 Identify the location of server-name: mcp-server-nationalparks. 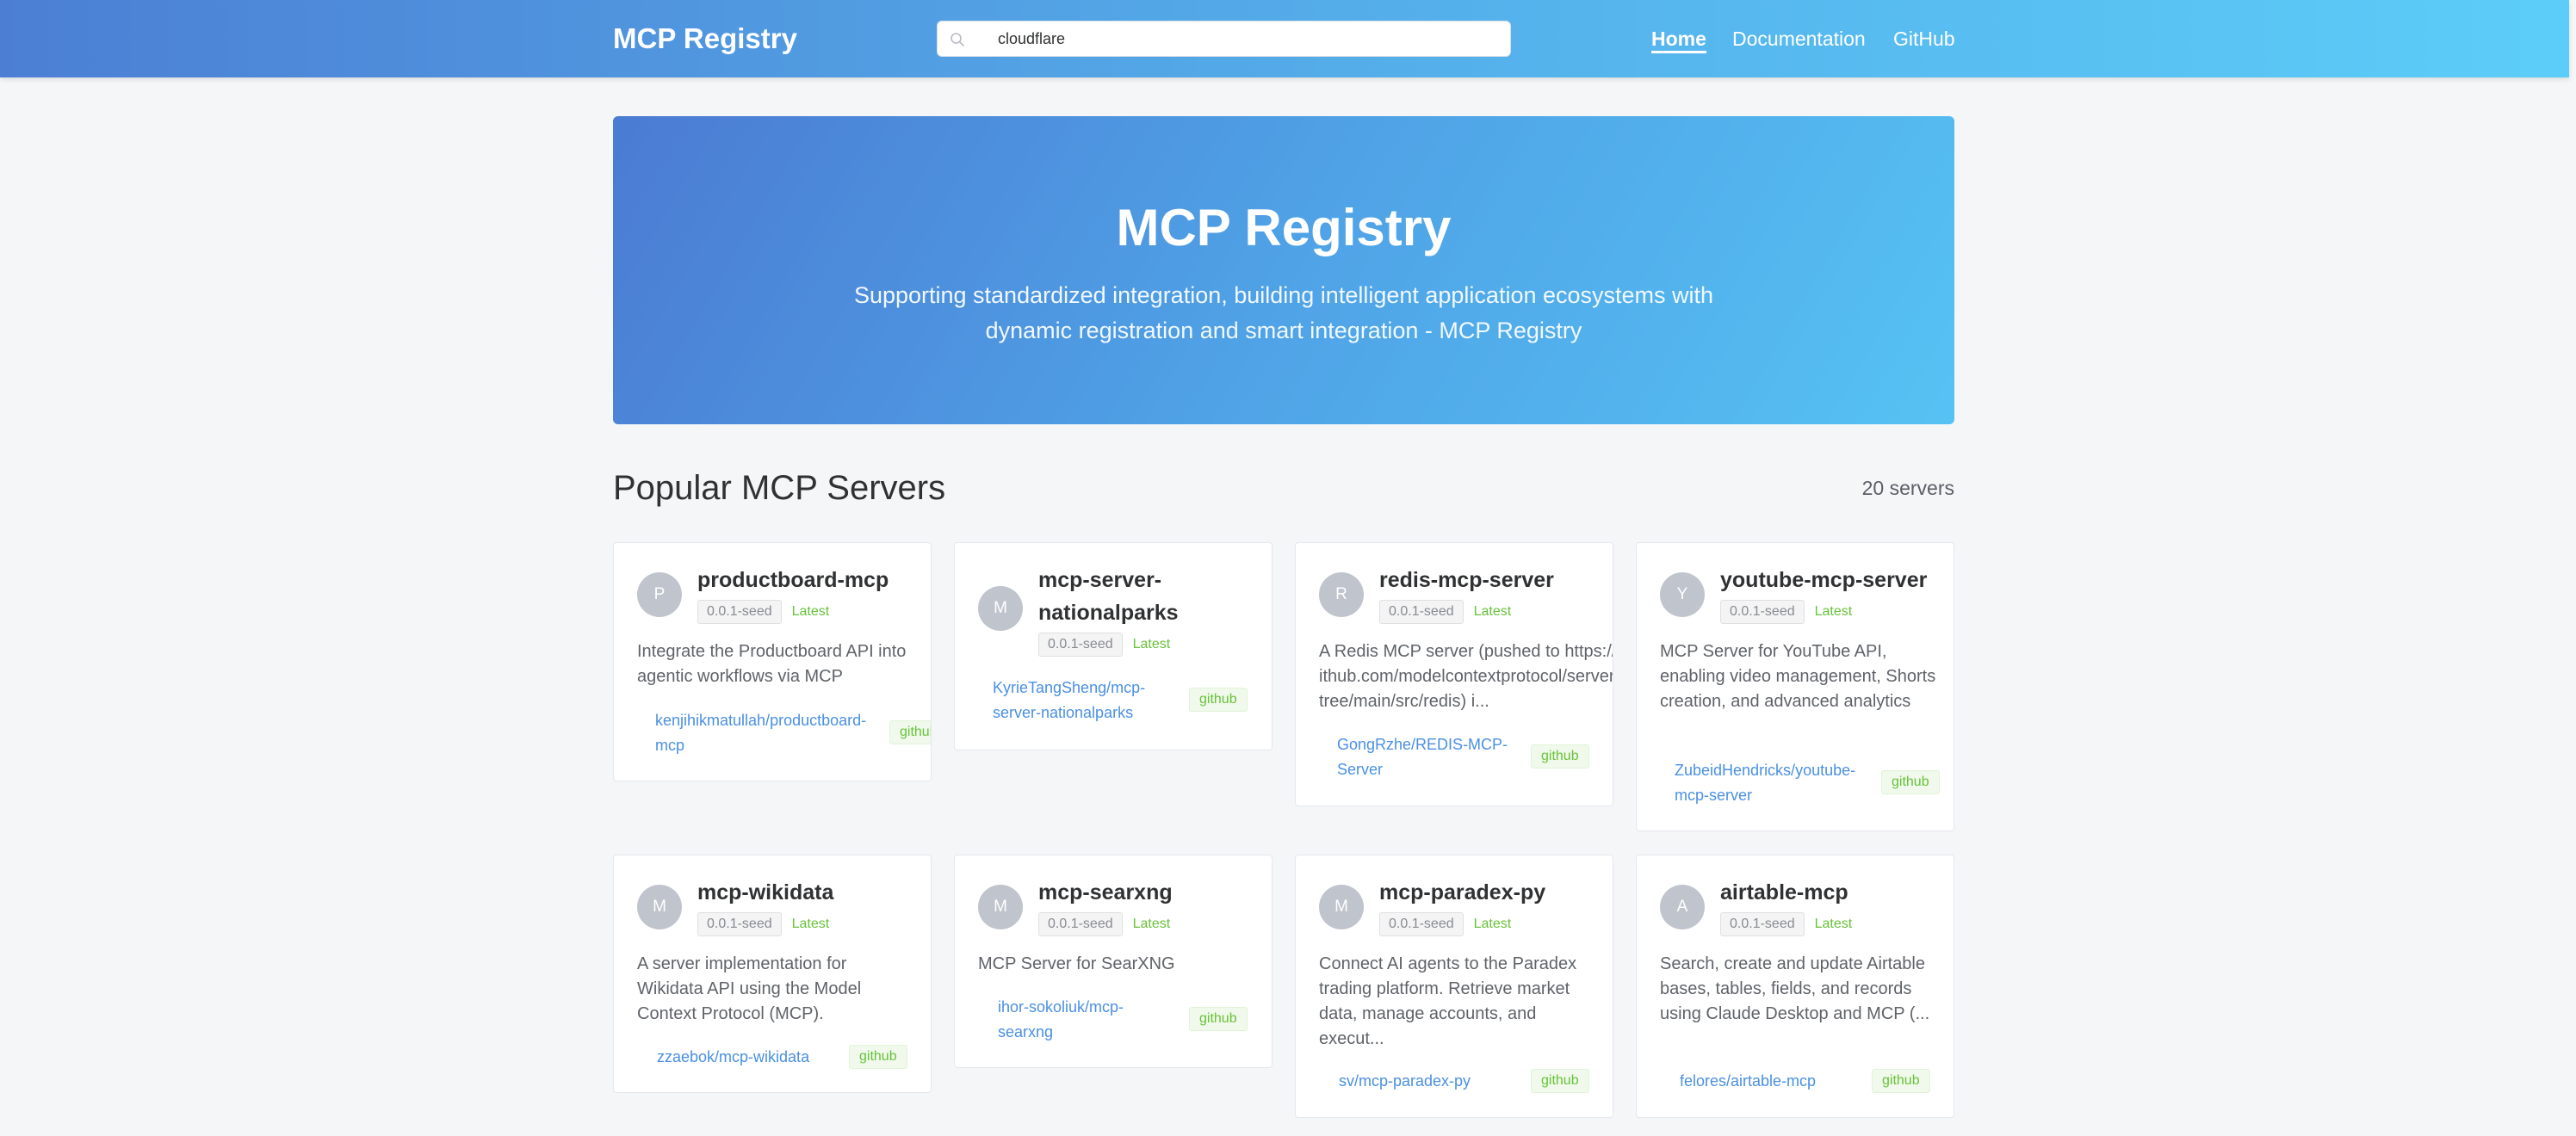
(1150, 596).